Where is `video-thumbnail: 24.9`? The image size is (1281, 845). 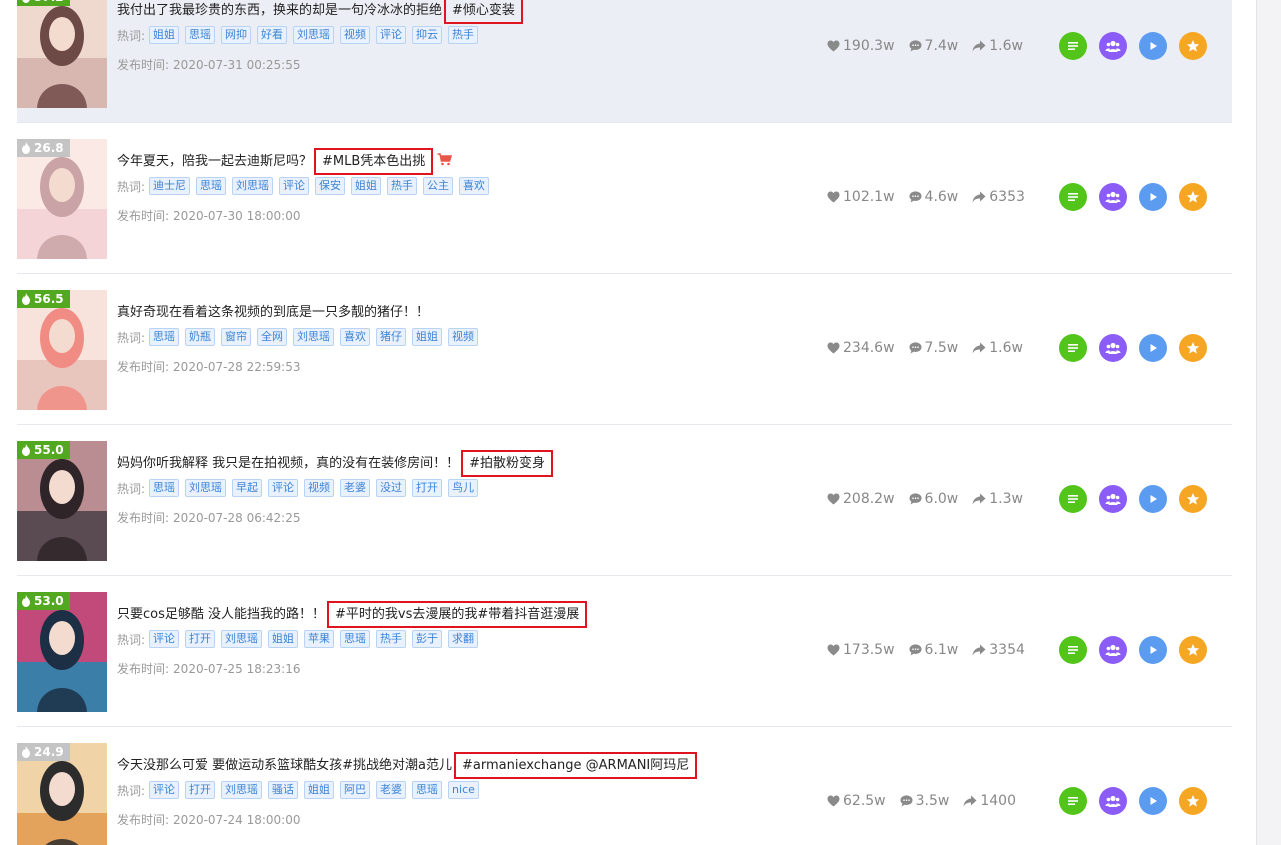 video-thumbnail: 24.9 is located at coordinates (62, 794).